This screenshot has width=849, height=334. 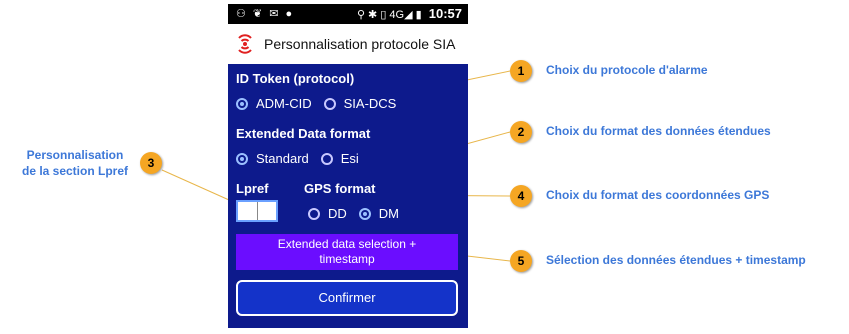 I want to click on signal-icon, so click(x=245, y=44).